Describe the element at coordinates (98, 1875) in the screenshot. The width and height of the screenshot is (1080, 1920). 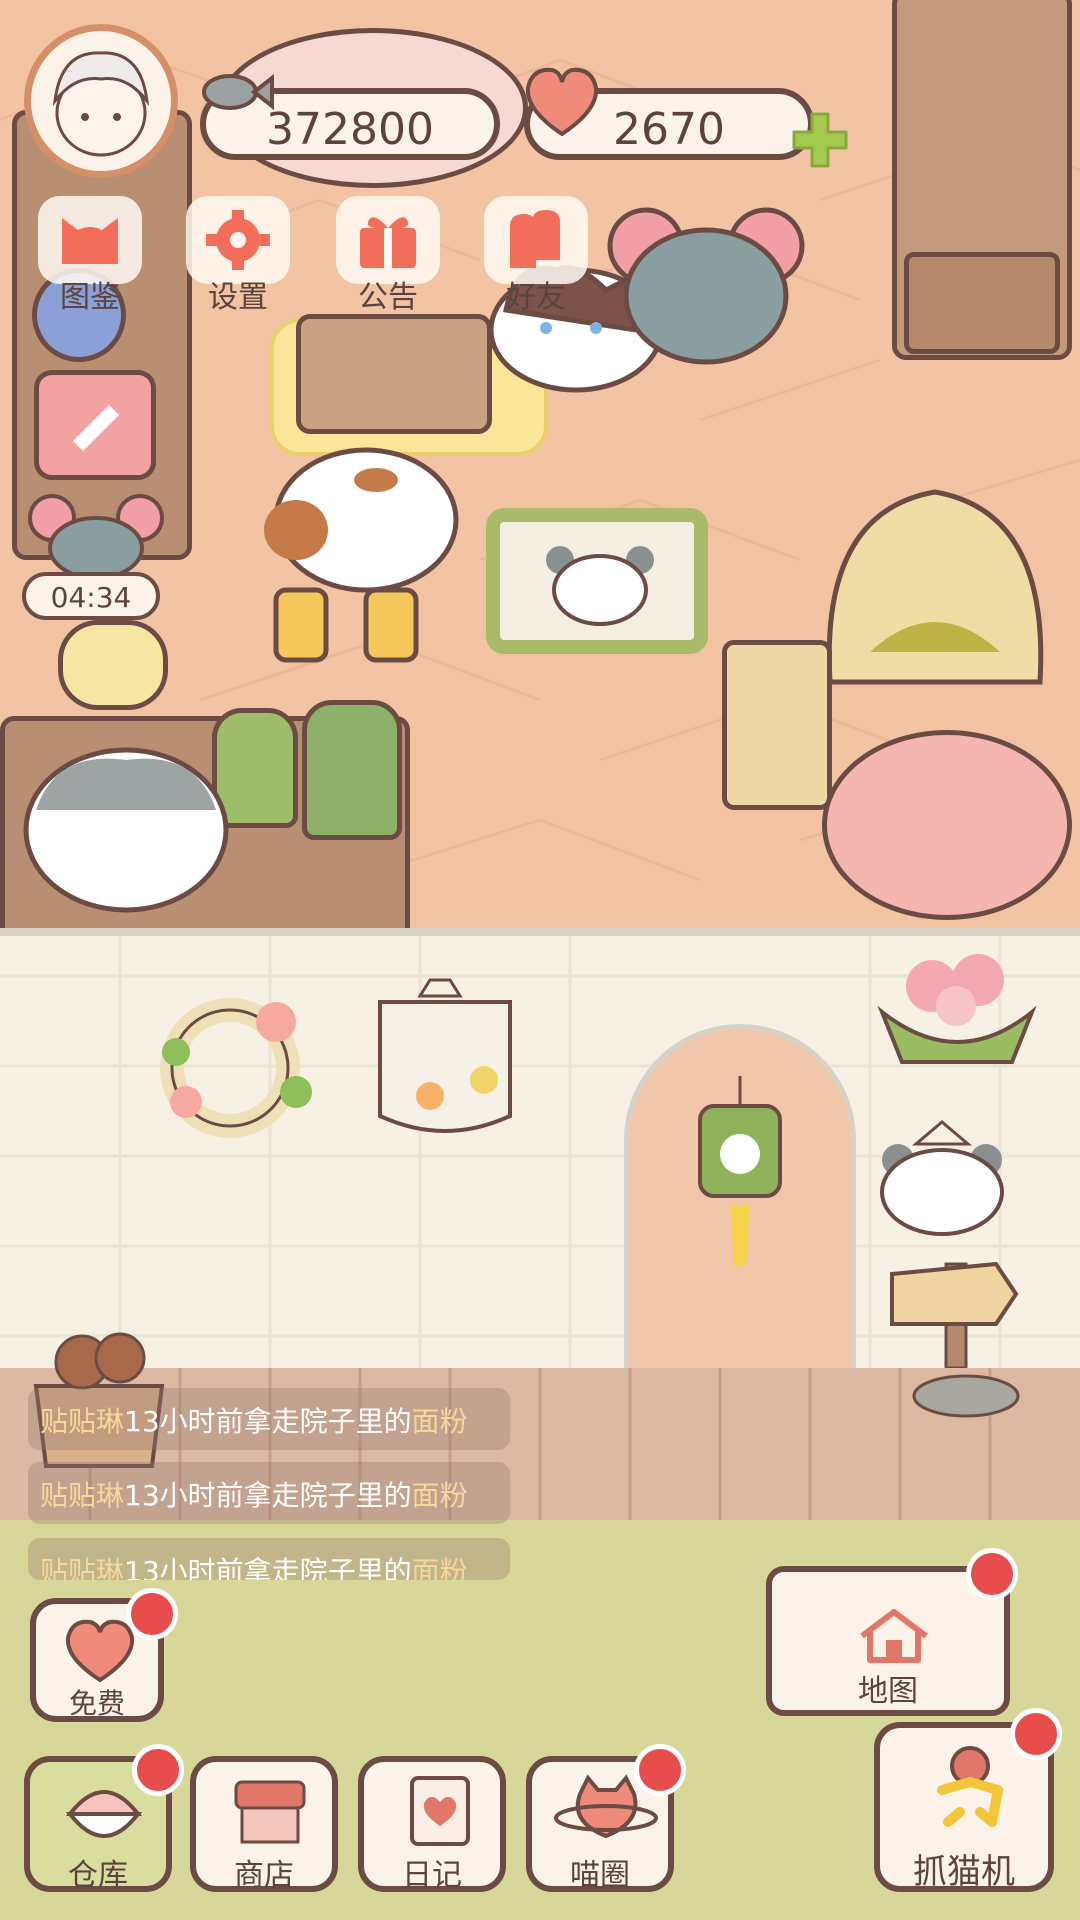
I see `warehouse-label: 仓库` at that location.